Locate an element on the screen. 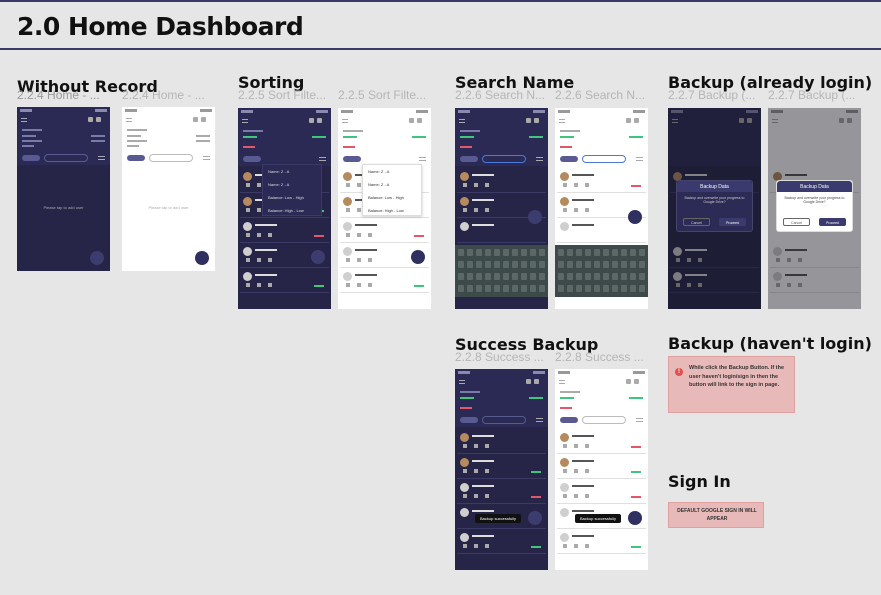 This screenshot has height=595, width=881. phone-frame-success-dark: Backup successfully is located at coordinates (501, 469).